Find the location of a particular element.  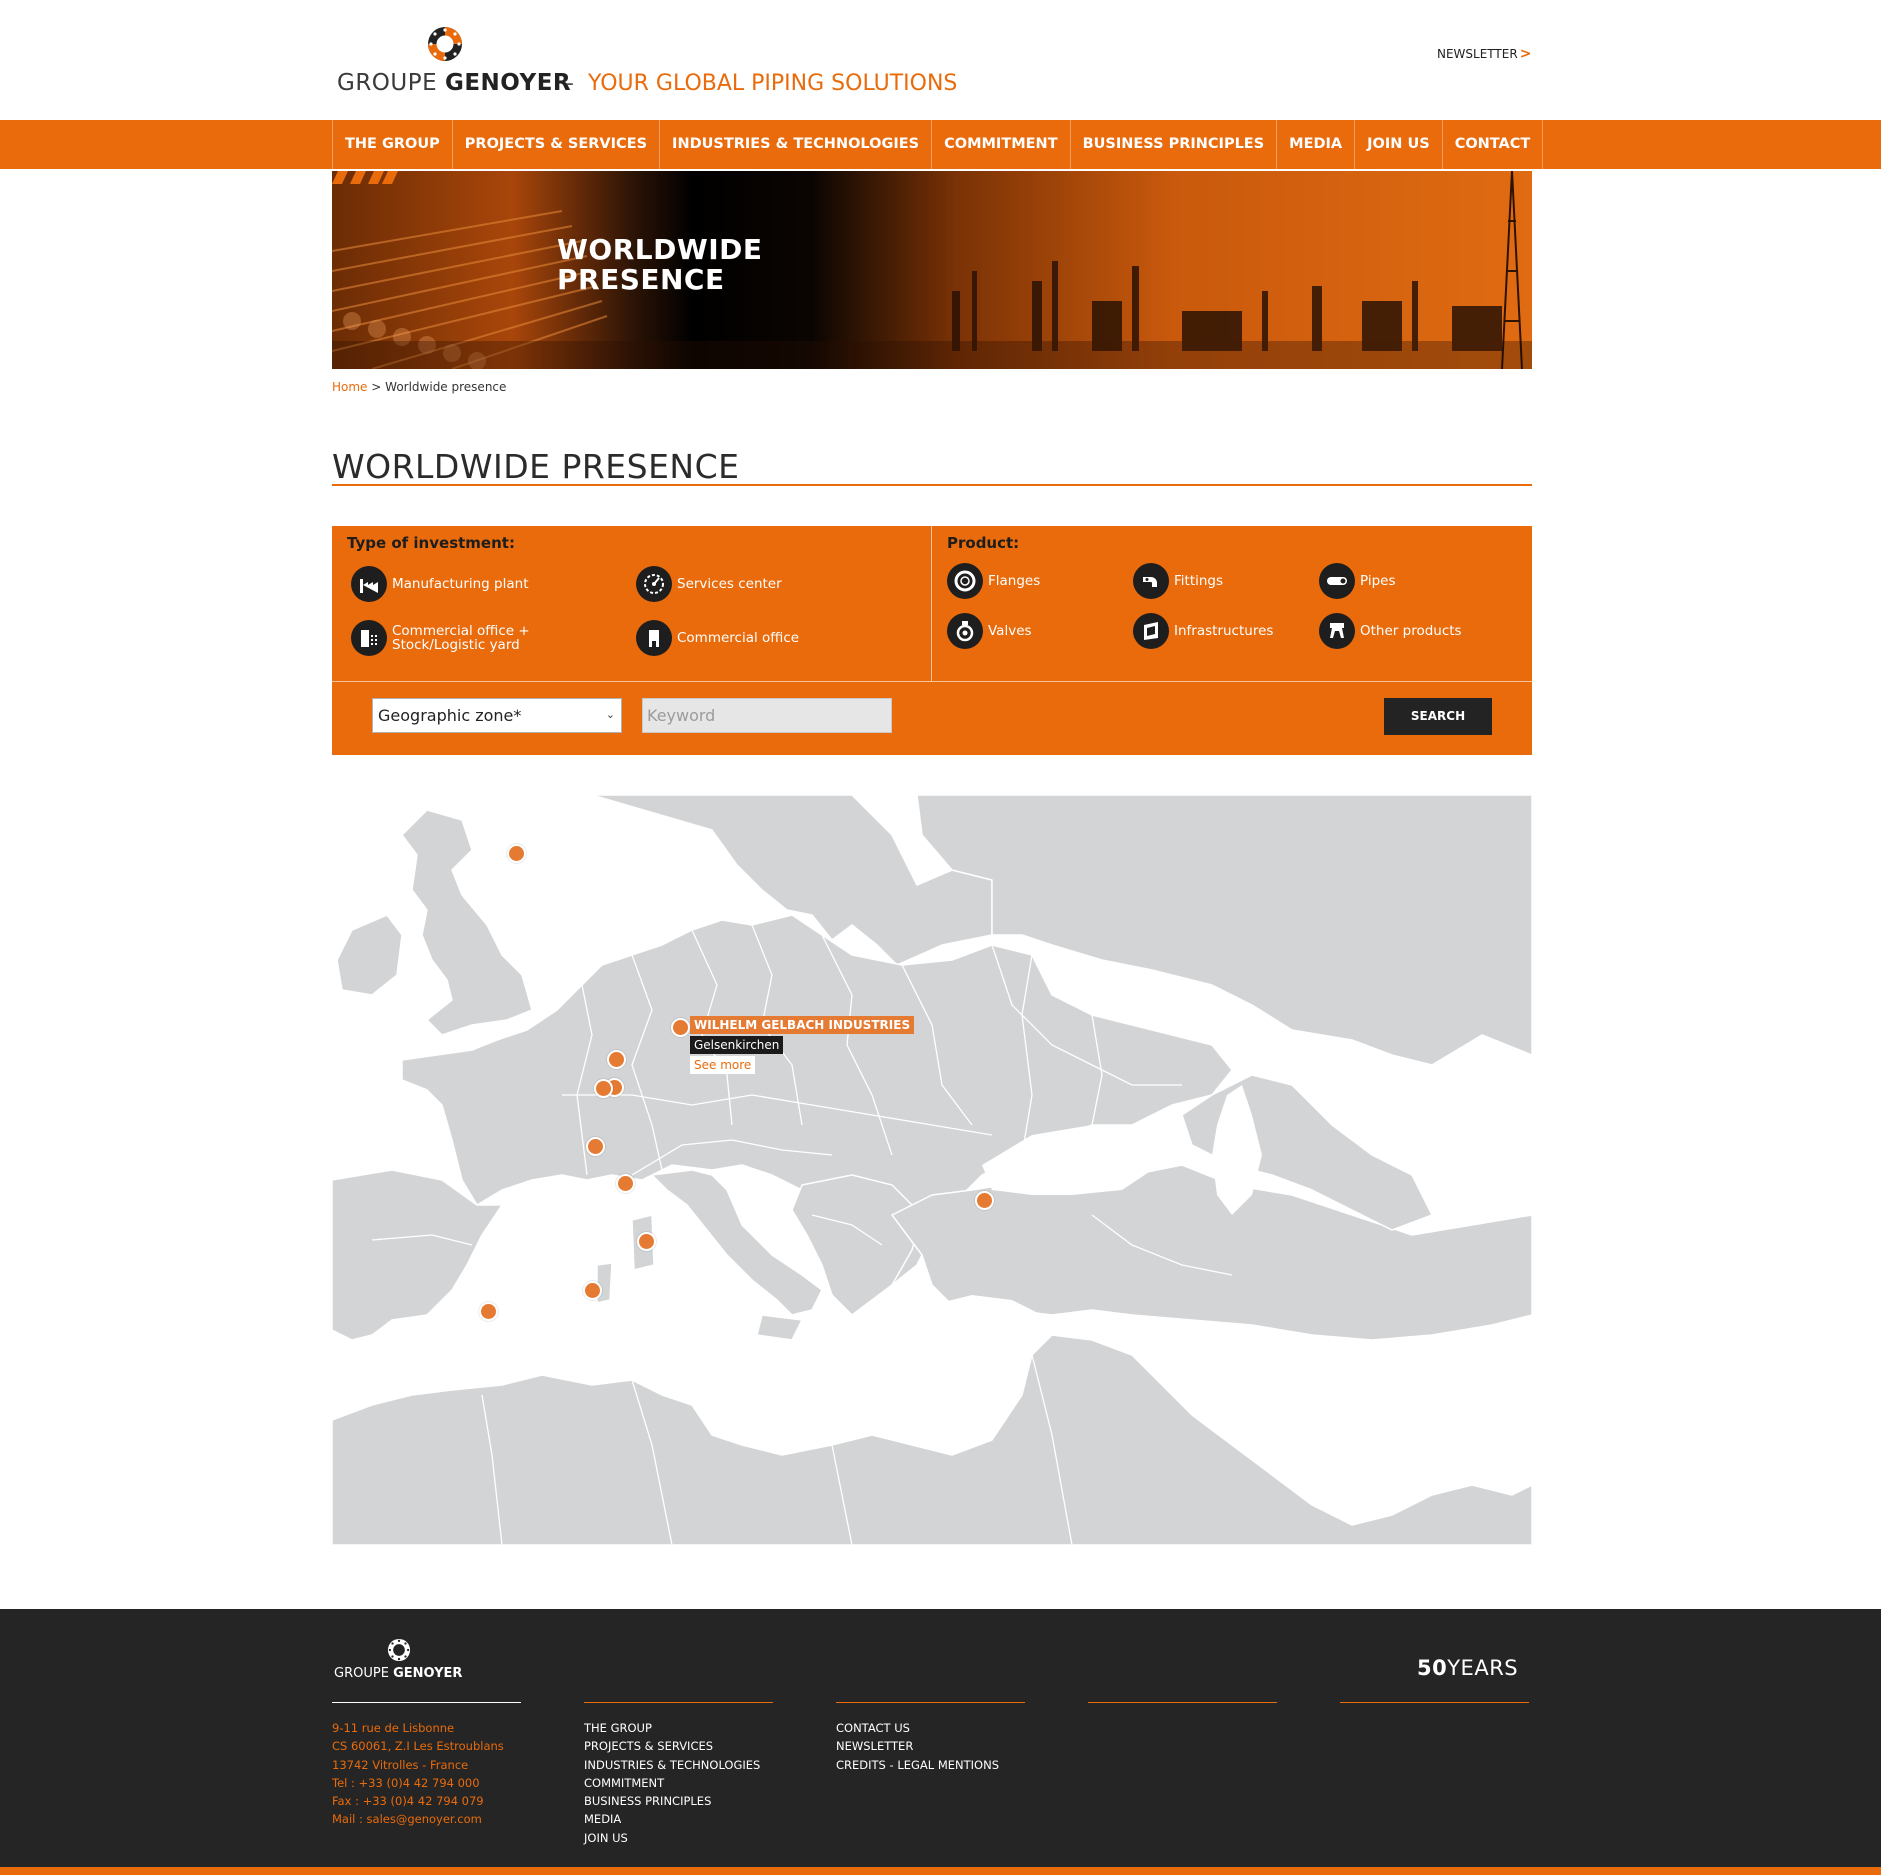

fifty-years-badge: 50YEARS is located at coordinates (1467, 1668).